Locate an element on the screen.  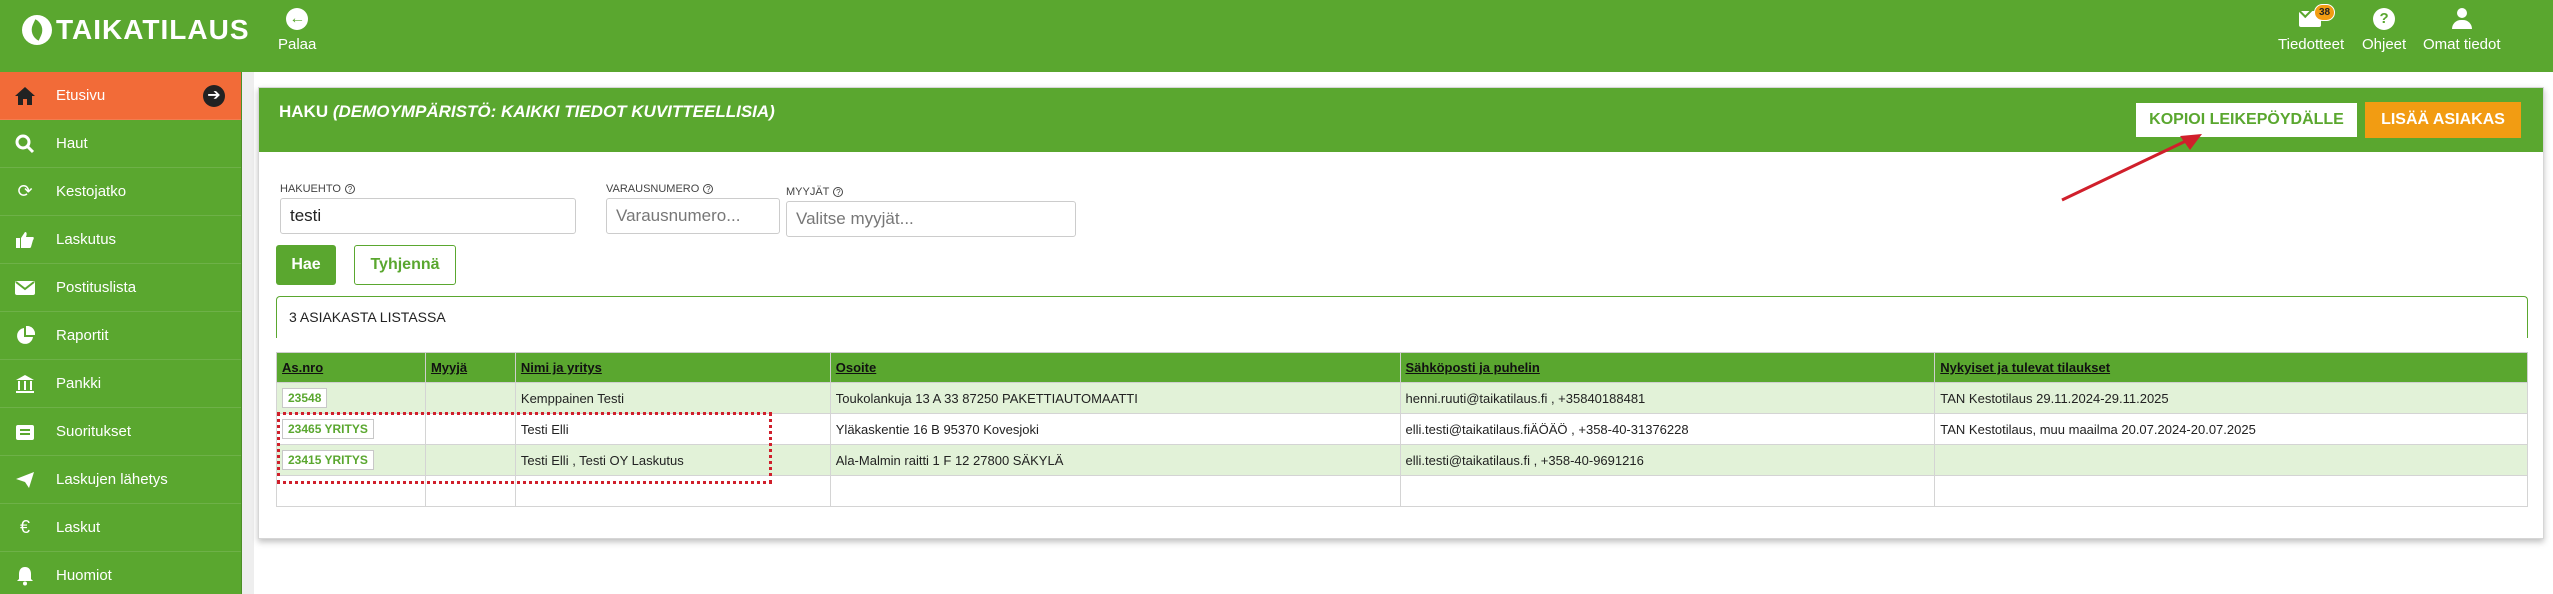
profile-button: Omat tiedot is located at coordinates (2462, 30).